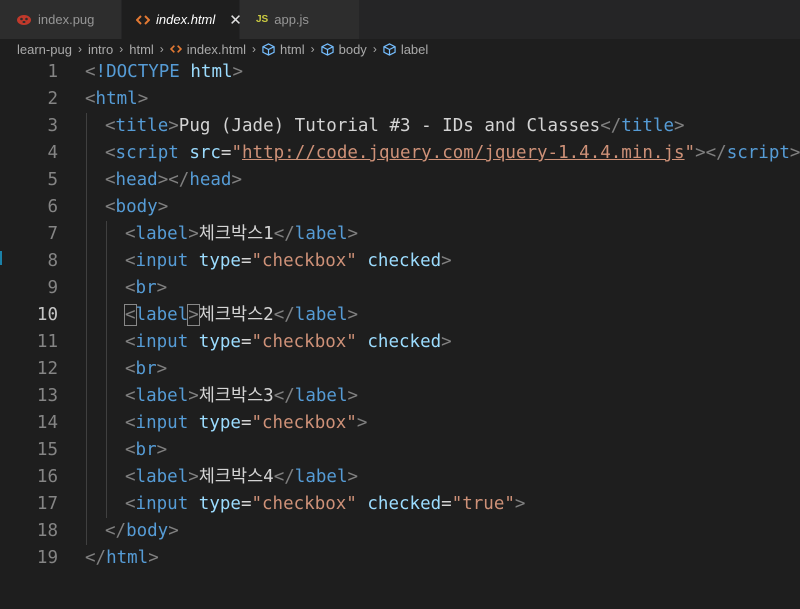  What do you see at coordinates (304, 504) in the screenshot?
I see `code-token: "checkbox"` at bounding box center [304, 504].